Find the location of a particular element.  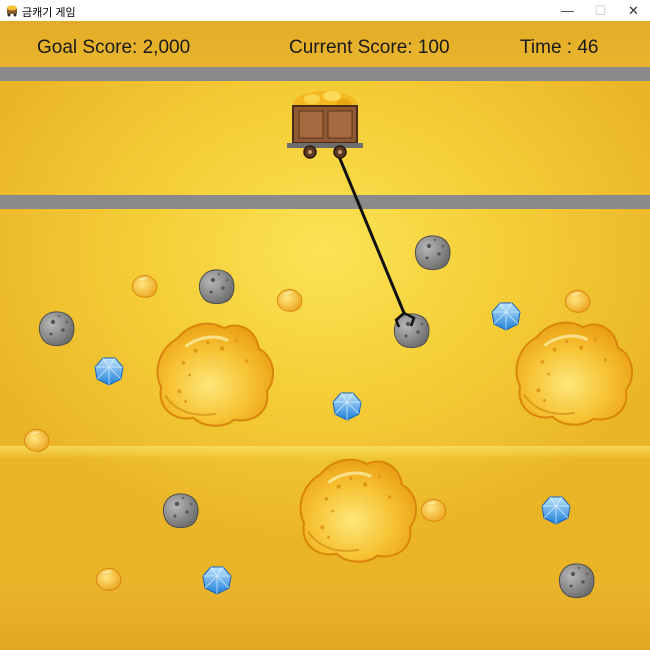

window-title: 금캐기 게임 is located at coordinates (49, 13).